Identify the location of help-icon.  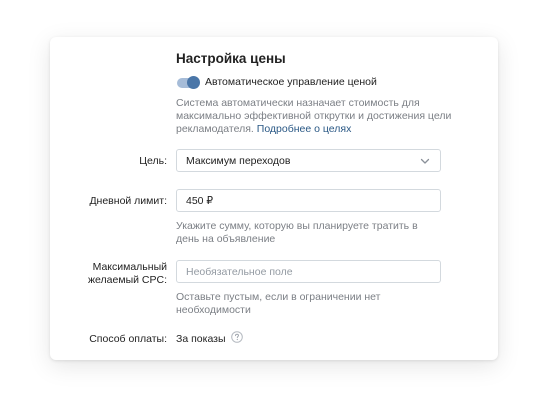
(237, 337).